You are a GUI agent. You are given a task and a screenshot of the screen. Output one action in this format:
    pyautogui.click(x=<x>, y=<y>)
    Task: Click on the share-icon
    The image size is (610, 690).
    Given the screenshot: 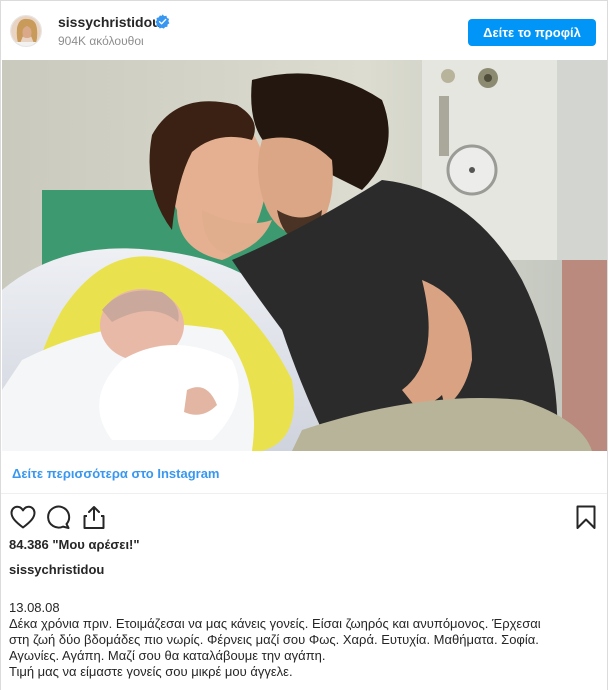 What is the action you would take?
    pyautogui.click(x=94, y=517)
    